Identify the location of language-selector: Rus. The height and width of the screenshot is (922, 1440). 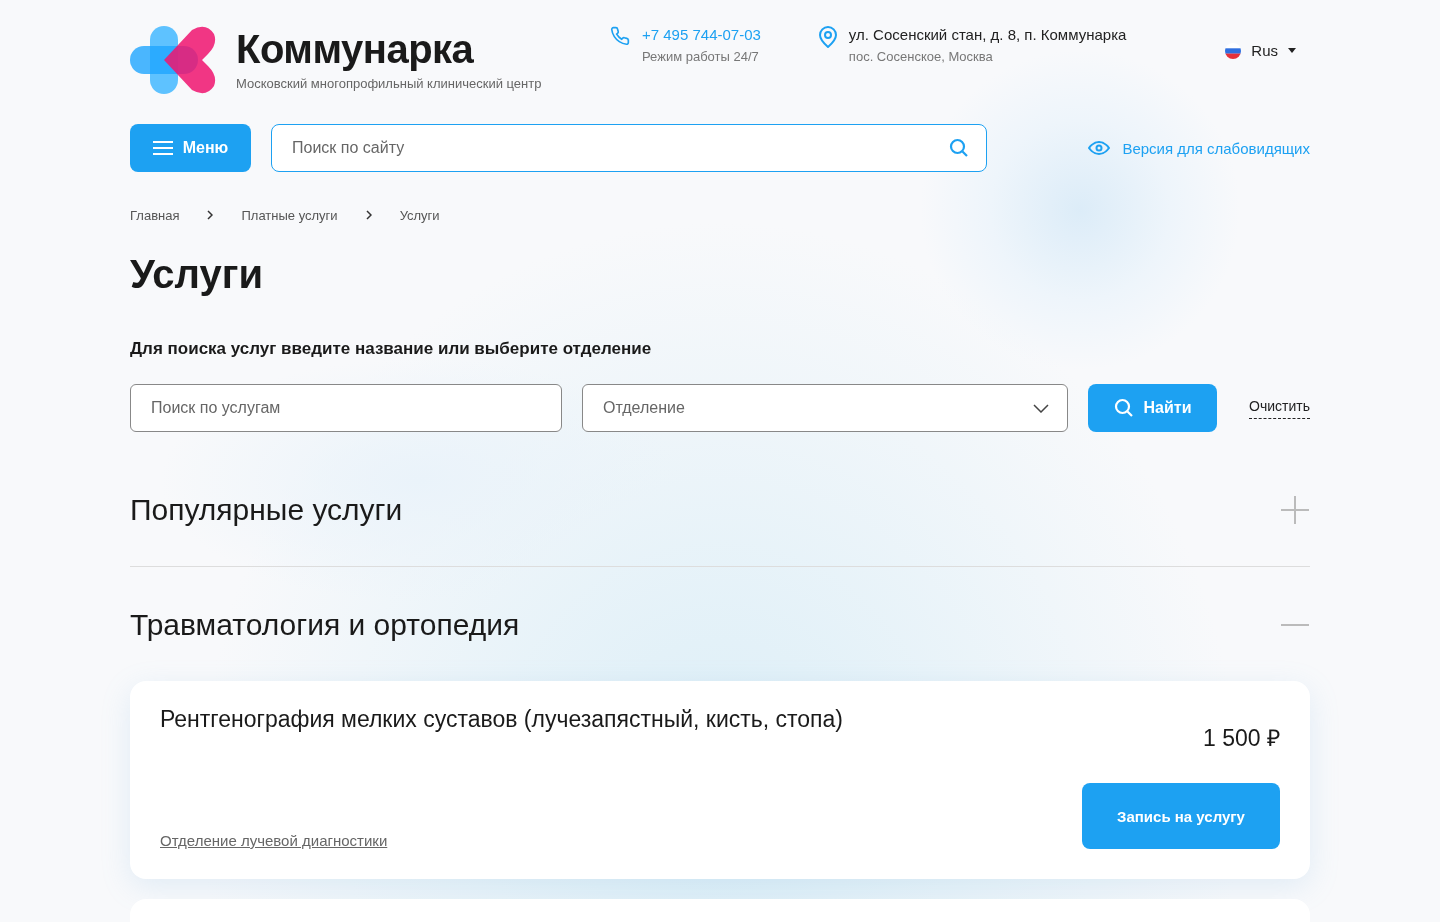
(1260, 50).